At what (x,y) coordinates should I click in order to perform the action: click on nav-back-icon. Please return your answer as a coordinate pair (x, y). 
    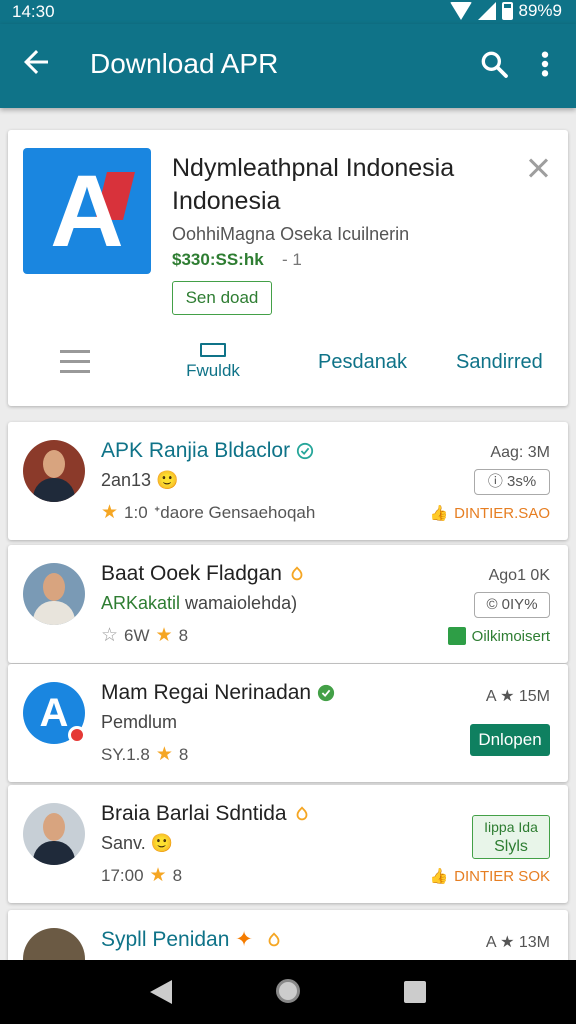
    Looking at the image, I should click on (161, 992).